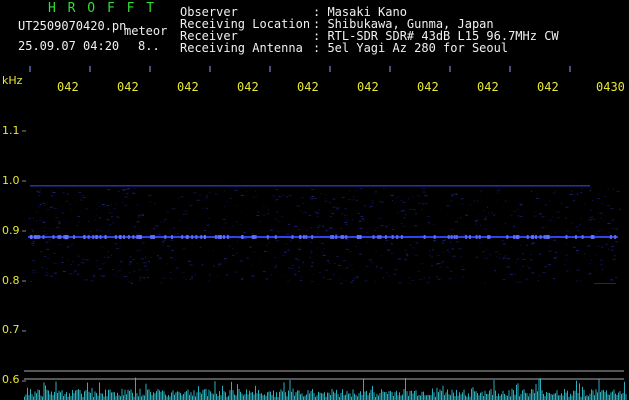 Image resolution: width=629 pixels, height=400 pixels. I want to click on freq-unit-label: kHz, so click(12, 80).